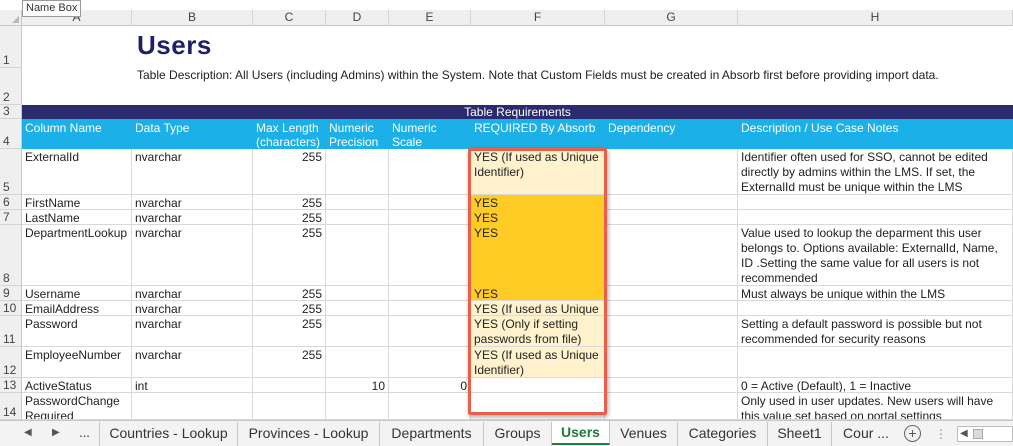 This screenshot has height=446, width=1013. I want to click on next-sheet-icon: ▶, so click(56, 432).